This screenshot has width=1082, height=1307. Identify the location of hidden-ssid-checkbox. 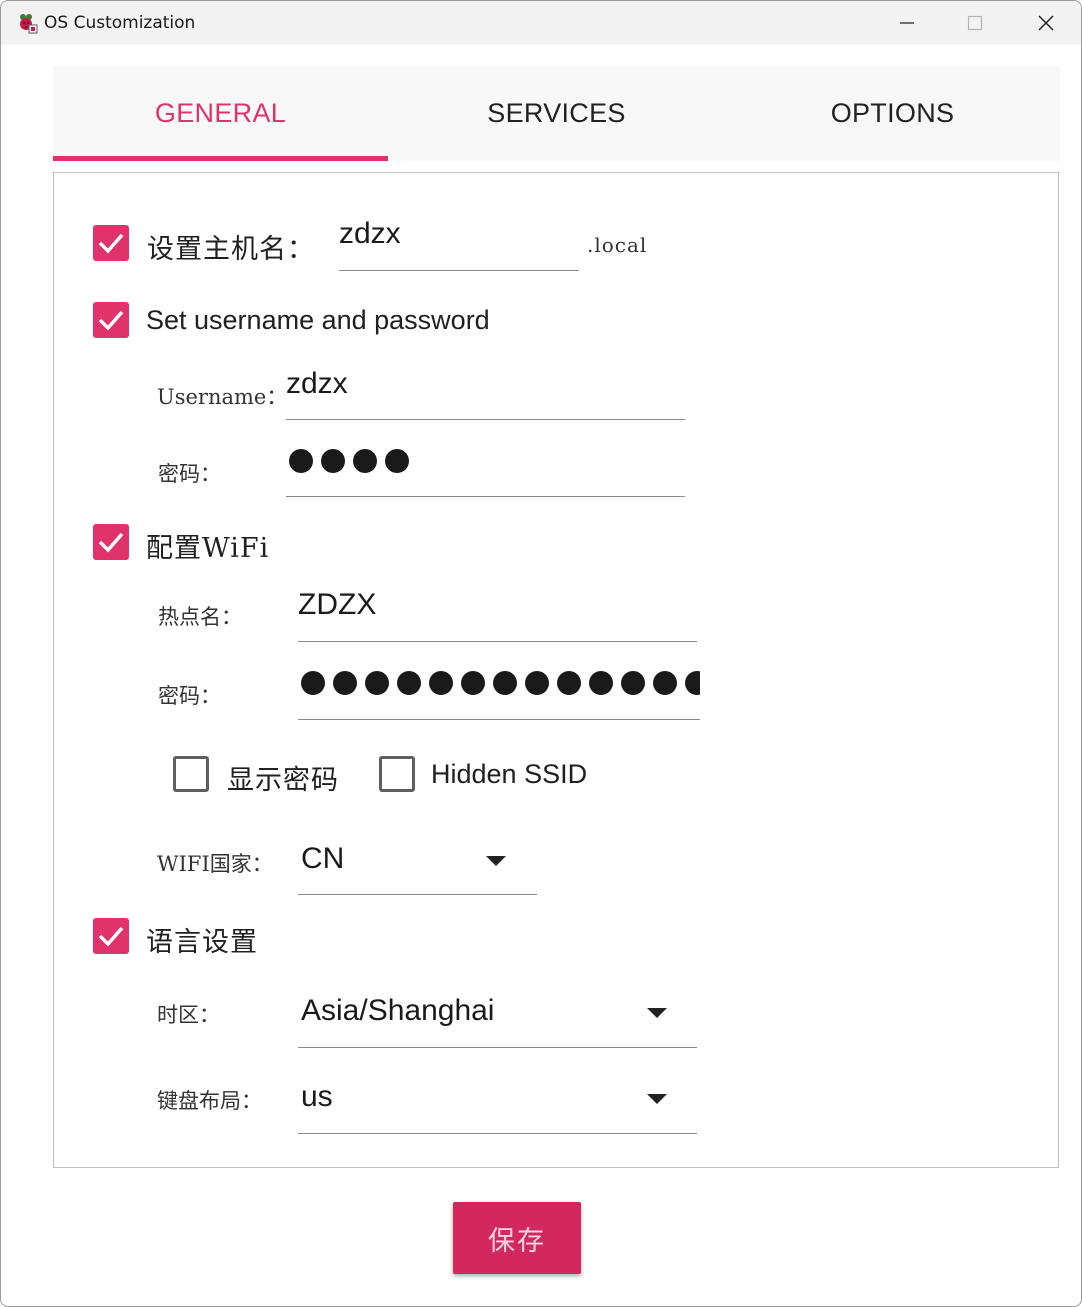
(397, 774).